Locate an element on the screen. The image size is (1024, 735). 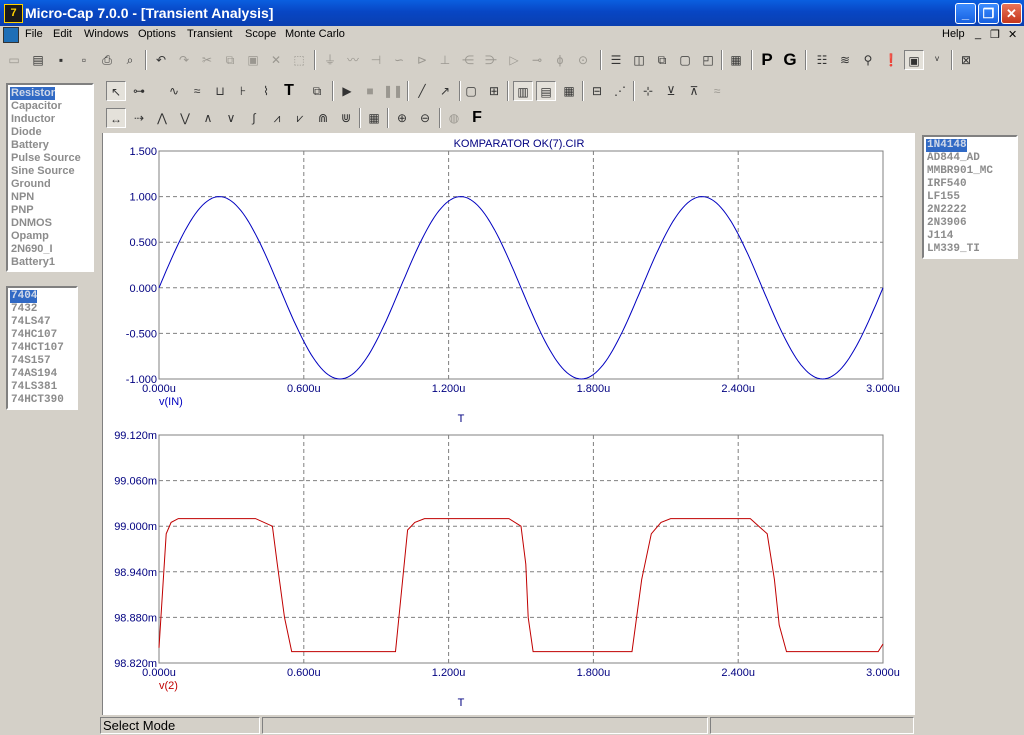
redo-icon: ↷ is located at coordinates (184, 60).